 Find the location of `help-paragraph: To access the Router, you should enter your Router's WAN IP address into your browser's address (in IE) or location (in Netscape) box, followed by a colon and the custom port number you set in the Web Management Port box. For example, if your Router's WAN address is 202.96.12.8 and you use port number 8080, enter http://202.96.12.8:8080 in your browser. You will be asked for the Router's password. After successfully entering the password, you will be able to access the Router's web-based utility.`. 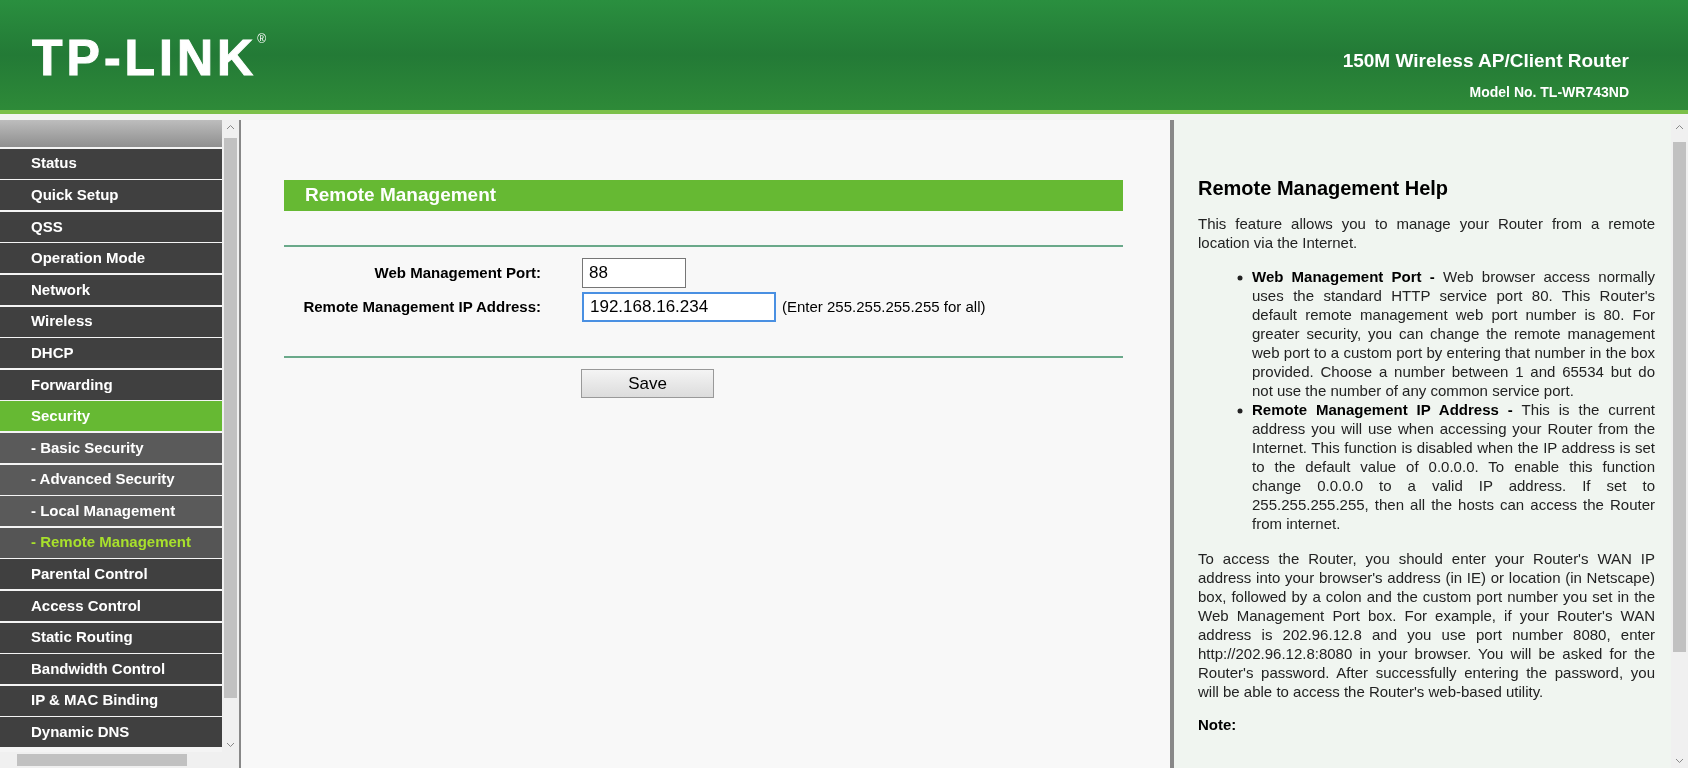

help-paragraph: To access the Router, you should enter your Router's WAN IP address into your browser's address (in IE) or location (in Netscape) box, followed by a colon and the custom port number you set in the Web Management Port box. For example, if your Router's WAN address is 202.96.12.8 and you use port number 8080, enter http://202.96.12.8:8080 in your browser. You will be asked for the Router's password. After successfully entering the password, you will be able to access the Router's web-based utility. is located at coordinates (1426, 625).